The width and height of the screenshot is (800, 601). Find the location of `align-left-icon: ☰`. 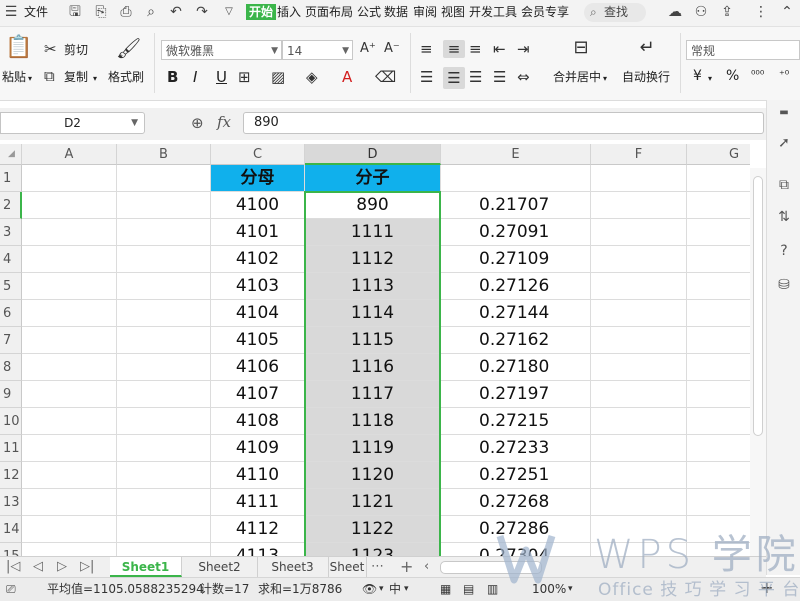

align-left-icon: ☰ is located at coordinates (426, 77).